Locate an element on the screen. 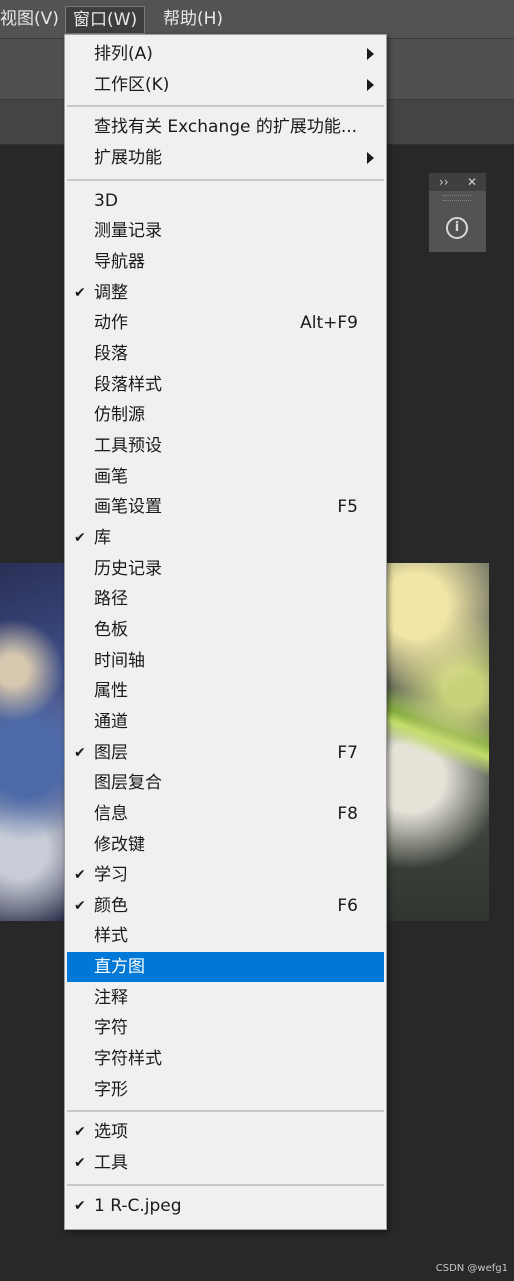  menu-item-label: 段落样式 is located at coordinates (128, 384).